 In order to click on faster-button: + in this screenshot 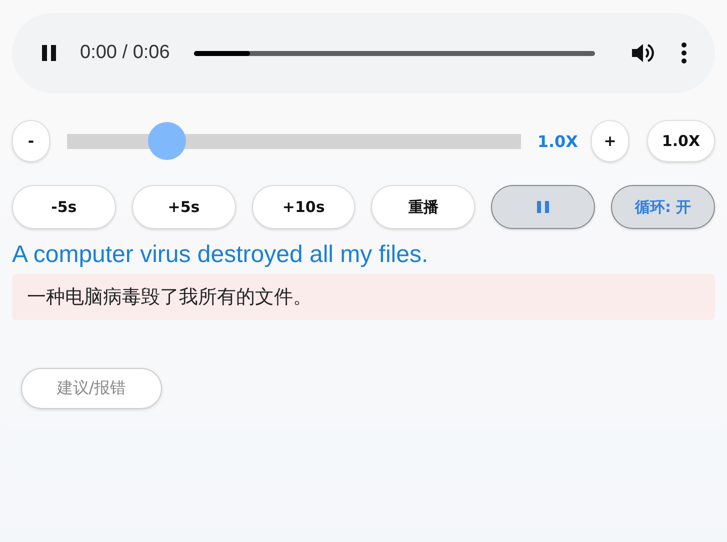, I will do `click(610, 141)`.